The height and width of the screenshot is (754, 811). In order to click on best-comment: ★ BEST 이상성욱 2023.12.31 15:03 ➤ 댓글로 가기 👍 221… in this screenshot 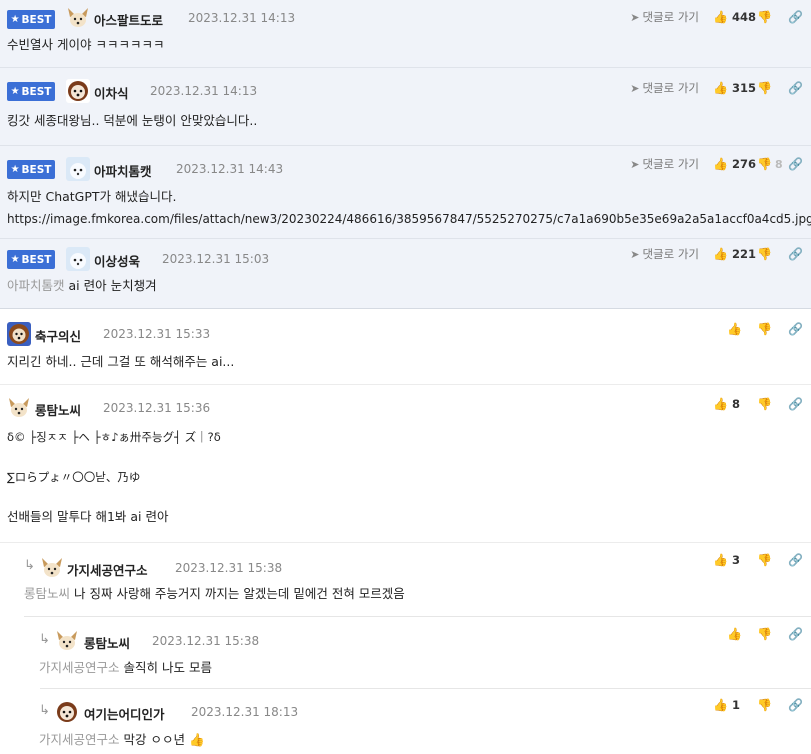, I will do `click(405, 274)`.